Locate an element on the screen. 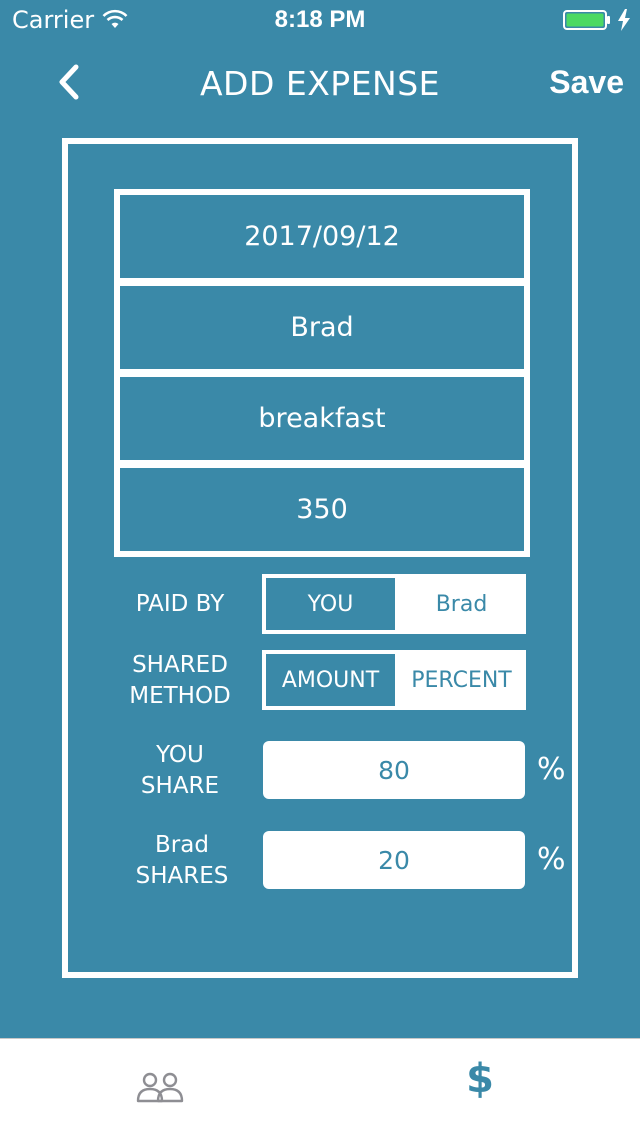 Image resolution: width=640 pixels, height=1137 pixels. shared-method-label: SHARED METHOD is located at coordinates (180, 680).